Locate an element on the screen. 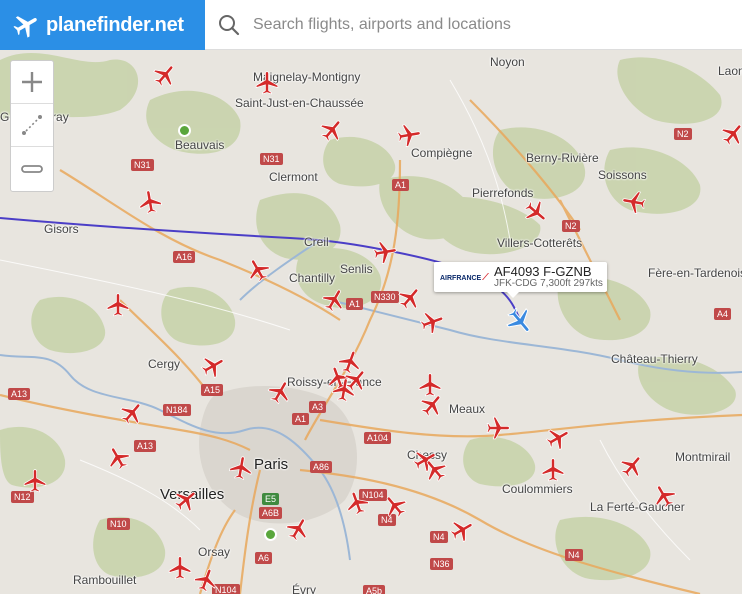 This screenshot has height=594, width=742. zoom-in-button is located at coordinates (32, 82).